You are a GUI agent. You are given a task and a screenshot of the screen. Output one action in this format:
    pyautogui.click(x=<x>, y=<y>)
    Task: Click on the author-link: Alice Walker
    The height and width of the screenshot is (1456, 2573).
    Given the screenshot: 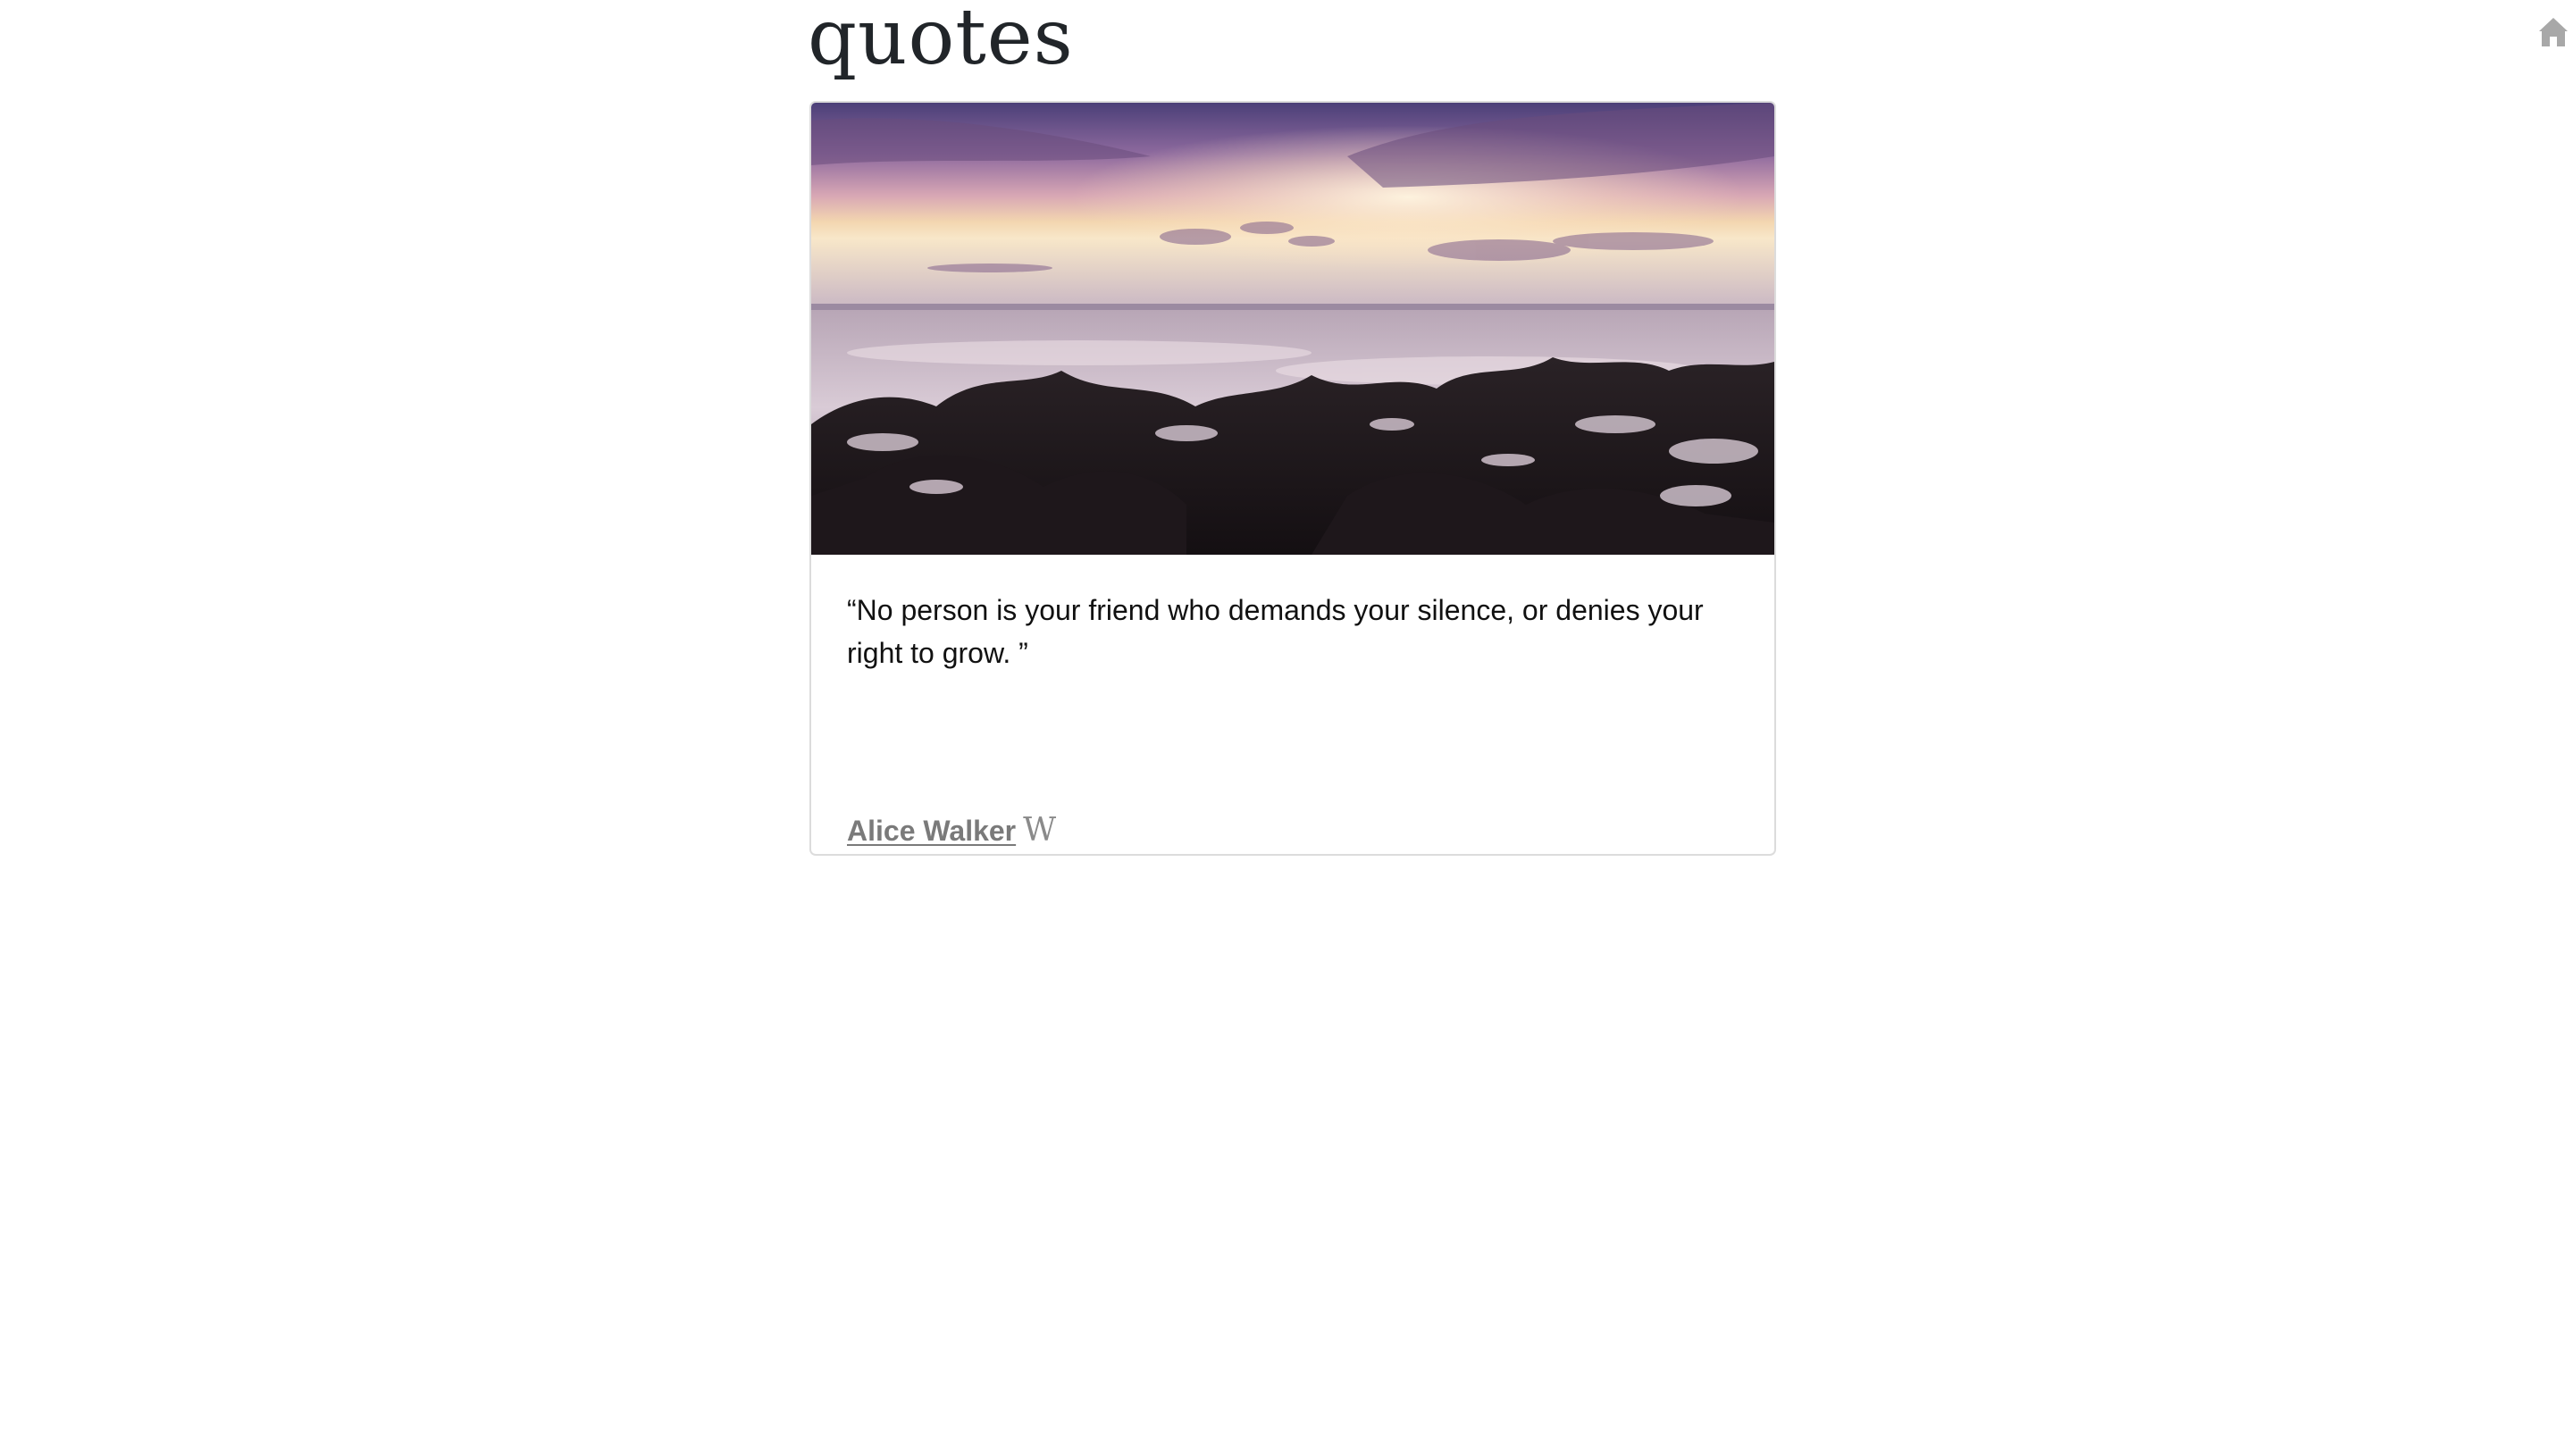 What is the action you would take?
    pyautogui.click(x=931, y=831)
    